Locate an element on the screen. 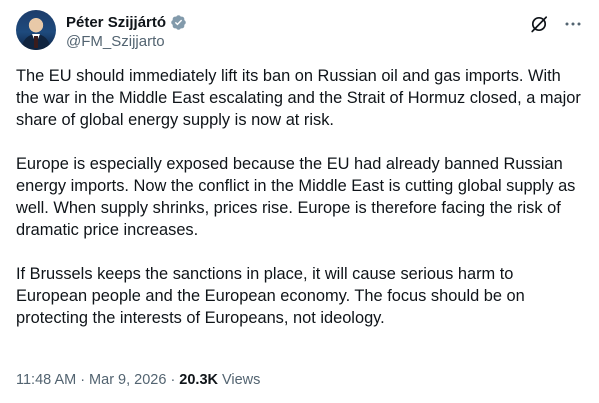 This screenshot has width=599, height=403. views-label: Views is located at coordinates (241, 380).